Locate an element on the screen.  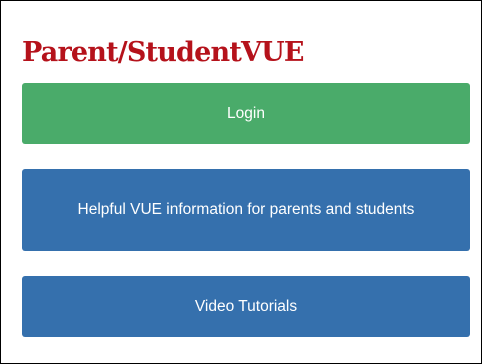
video-tutorials-button-label: Video Tutorials is located at coordinates (246, 306).